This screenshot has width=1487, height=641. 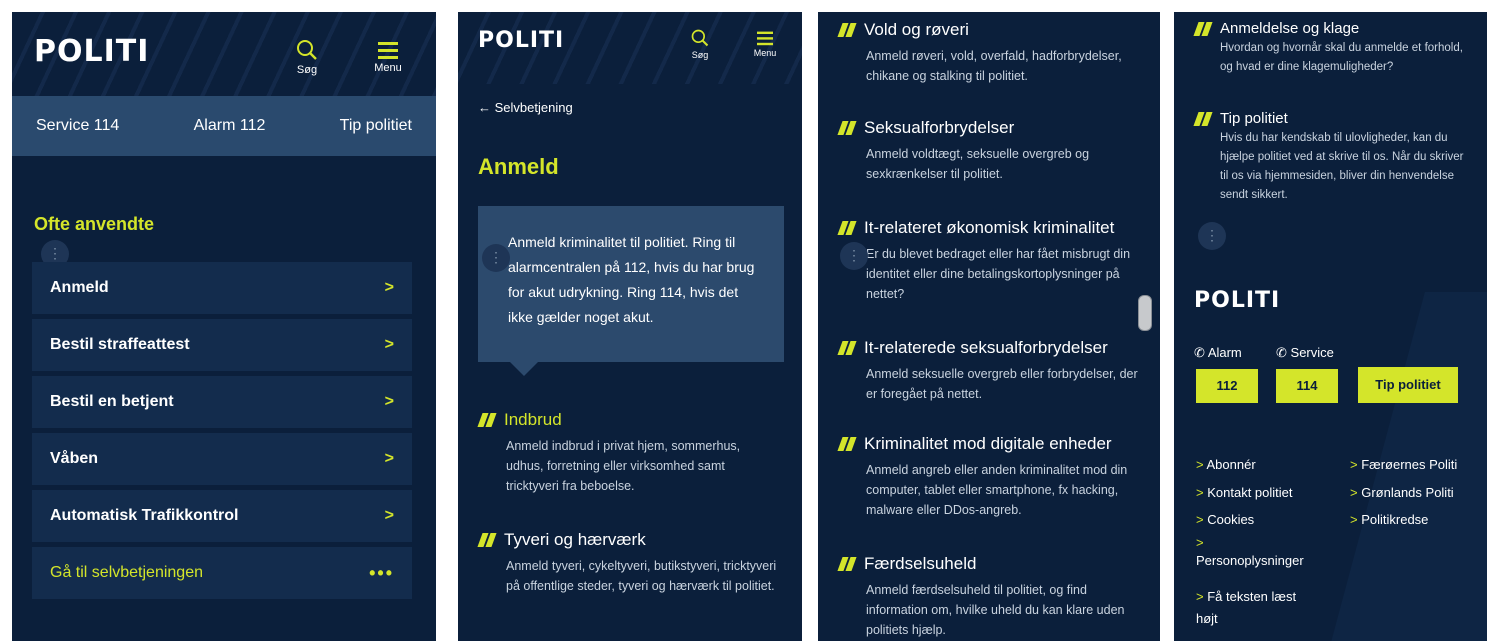 What do you see at coordinates (120, 344) in the screenshot?
I see `list-item-label: Bestil straffeattest` at bounding box center [120, 344].